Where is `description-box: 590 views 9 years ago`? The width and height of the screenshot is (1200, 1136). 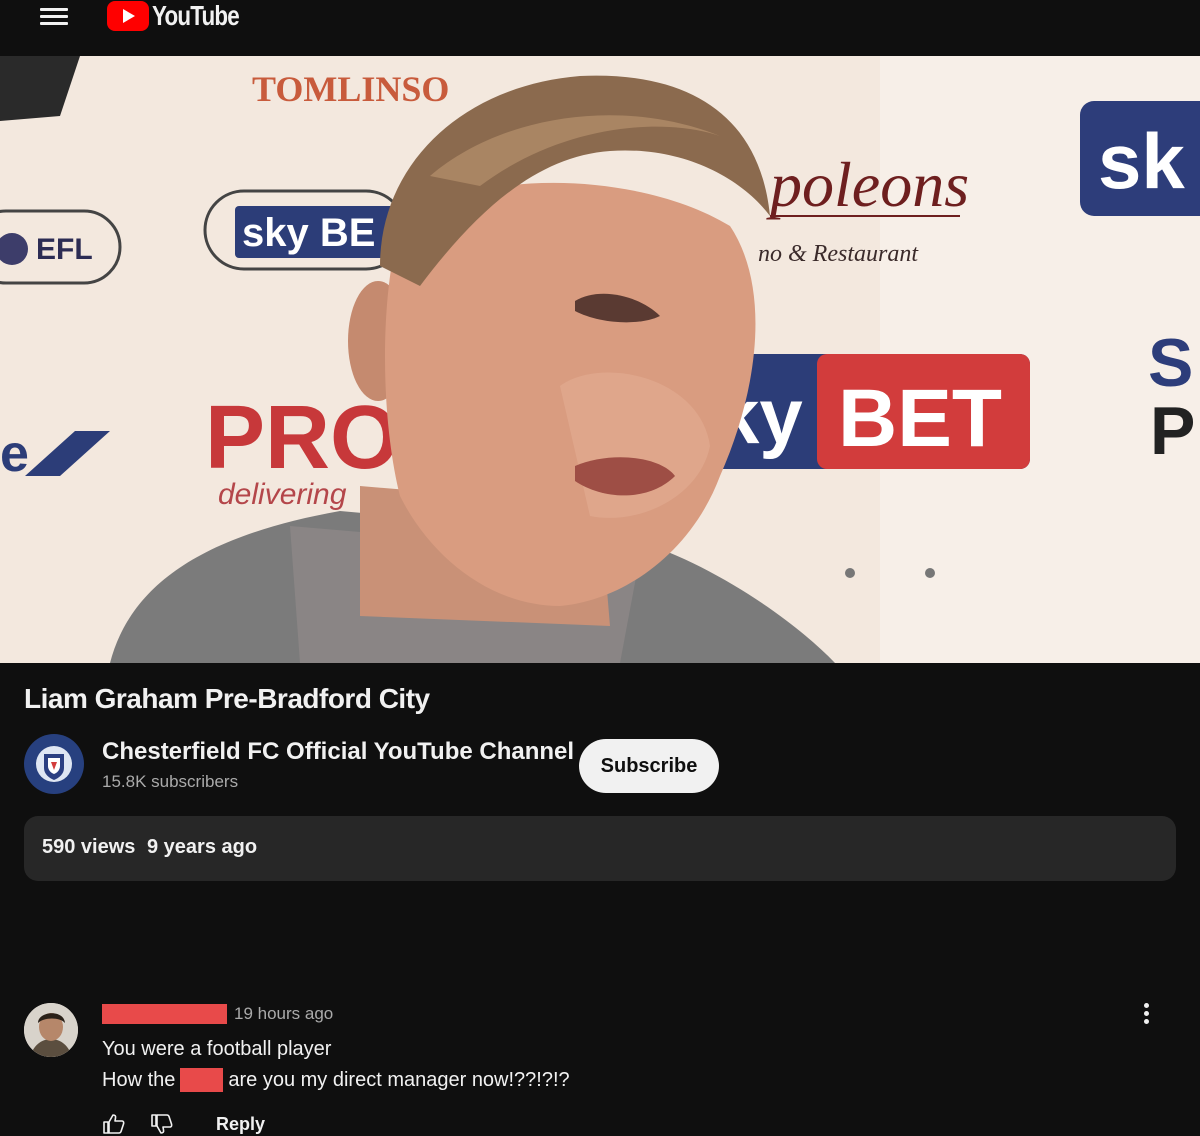 description-box: 590 views 9 years ago is located at coordinates (600, 848).